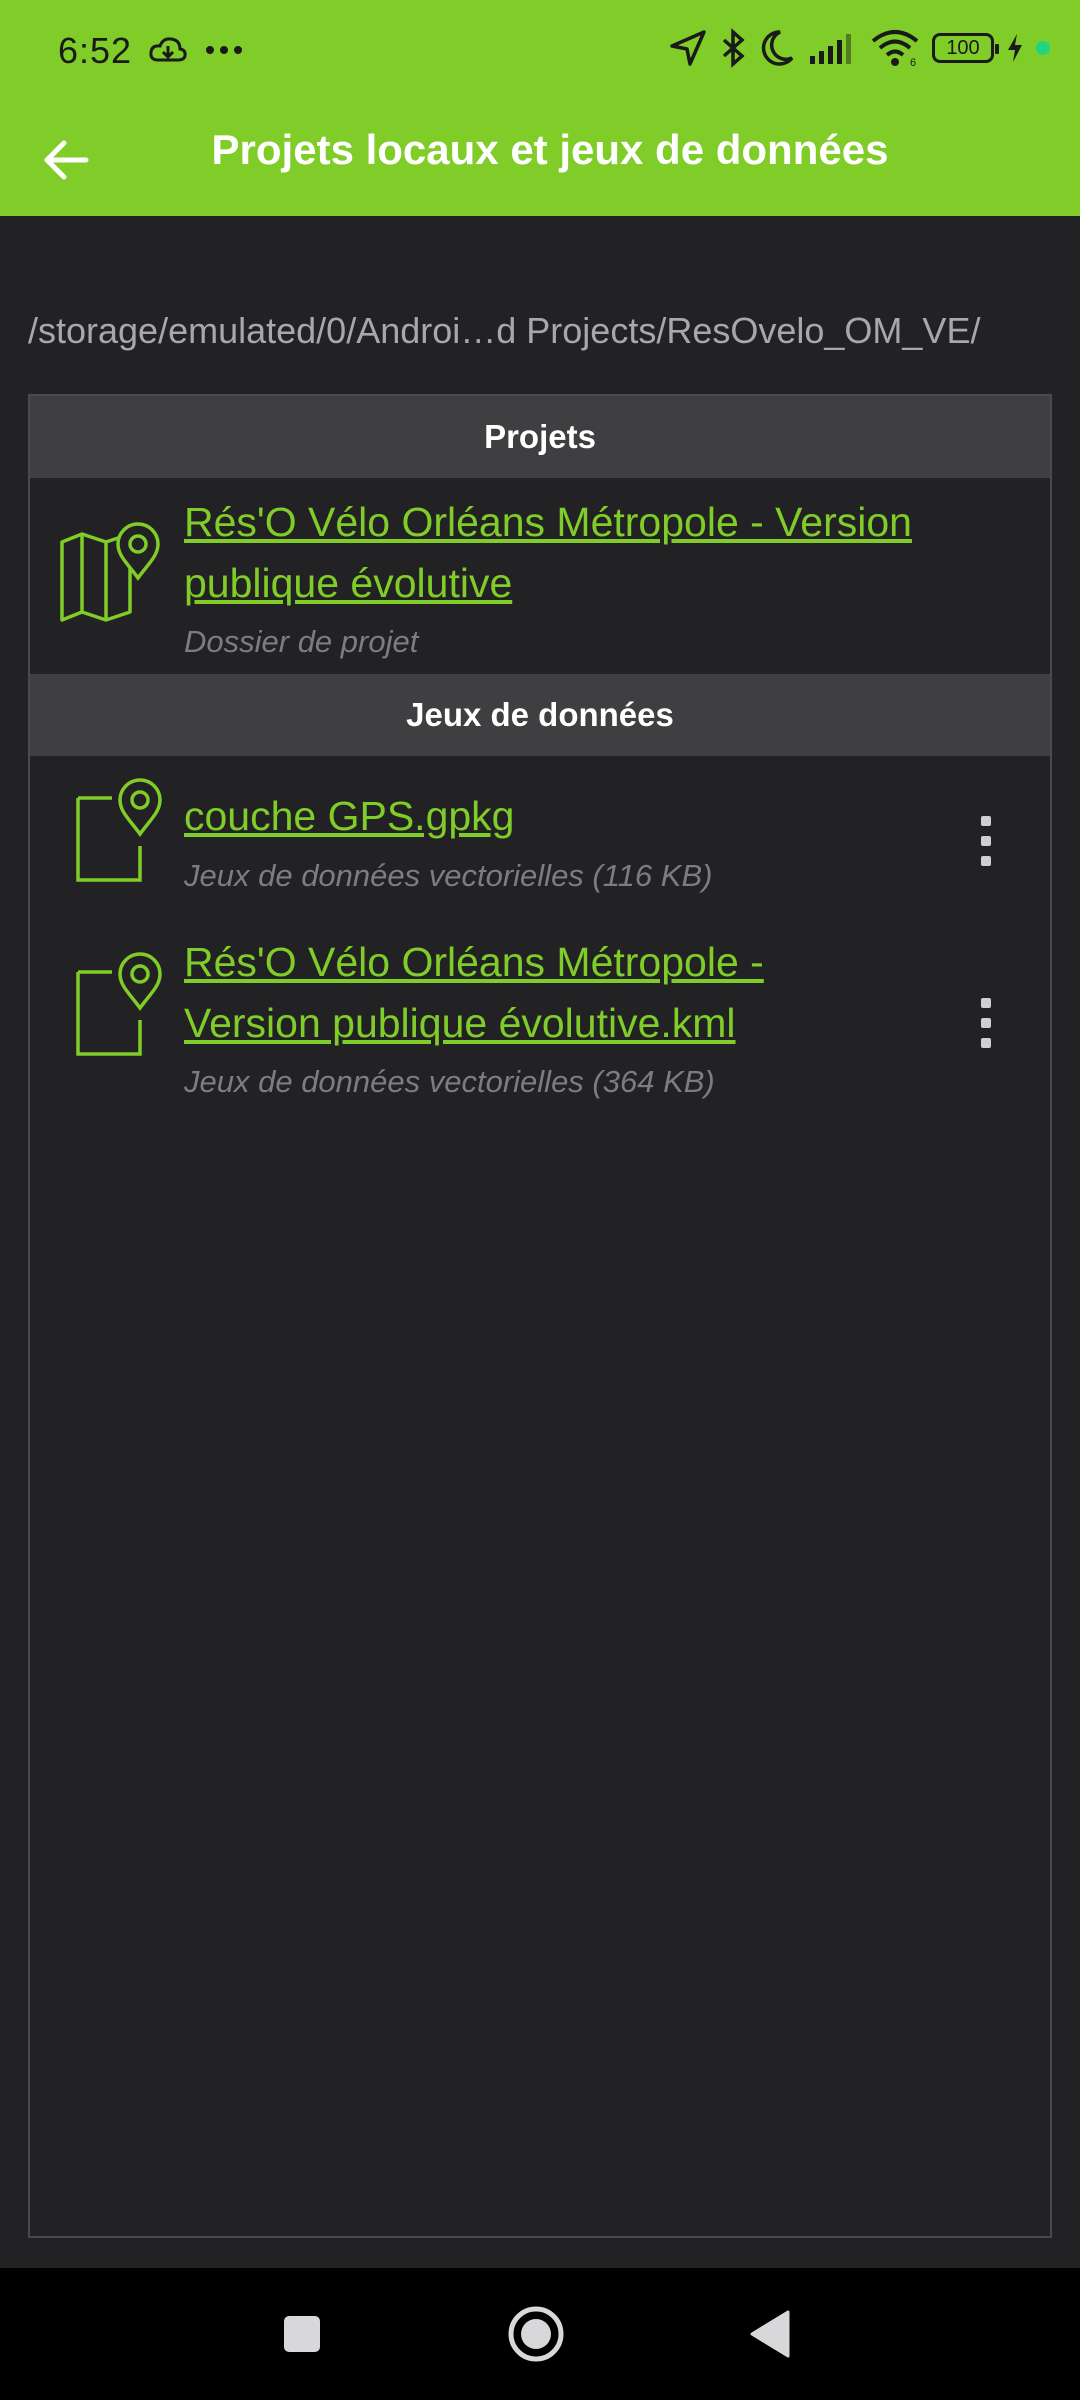 This screenshot has width=1080, height=2400. What do you see at coordinates (1043, 48) in the screenshot?
I see `privacy-indicator-dot` at bounding box center [1043, 48].